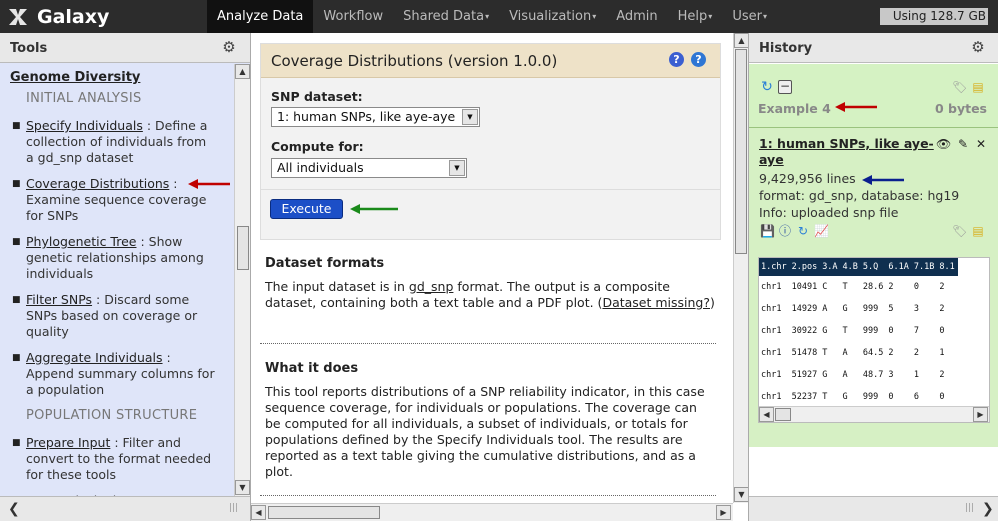 The height and width of the screenshot is (521, 998). Describe the element at coordinates (260, 16) in the screenshot. I see `nav-tab-analyze-data: Analyze Data` at that location.